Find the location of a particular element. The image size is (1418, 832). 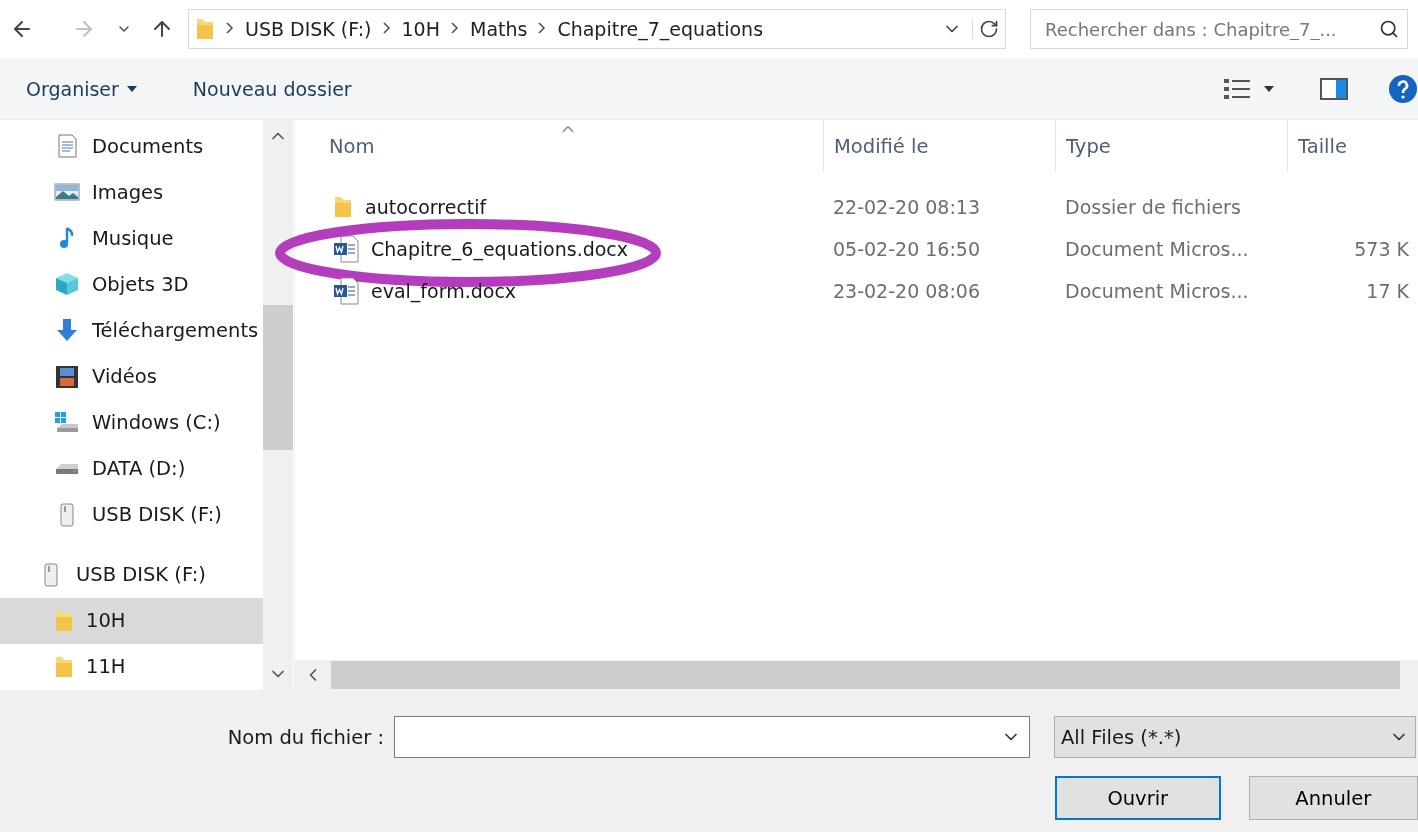

new-folder-button: Nouveau dossier is located at coordinates (272, 88).